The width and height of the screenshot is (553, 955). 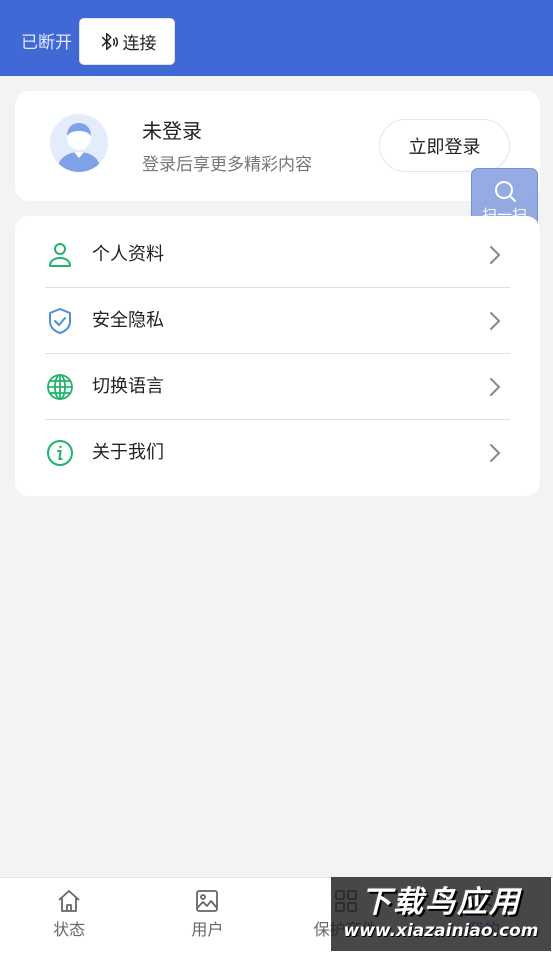 What do you see at coordinates (172, 131) in the screenshot?
I see `profile-name: 未登录` at bounding box center [172, 131].